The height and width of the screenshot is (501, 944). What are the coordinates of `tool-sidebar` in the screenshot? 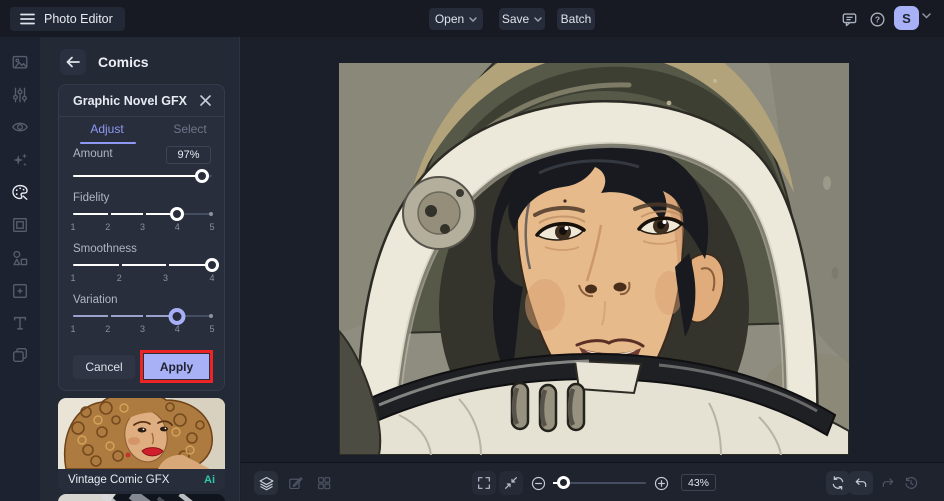 It's located at (20, 269).